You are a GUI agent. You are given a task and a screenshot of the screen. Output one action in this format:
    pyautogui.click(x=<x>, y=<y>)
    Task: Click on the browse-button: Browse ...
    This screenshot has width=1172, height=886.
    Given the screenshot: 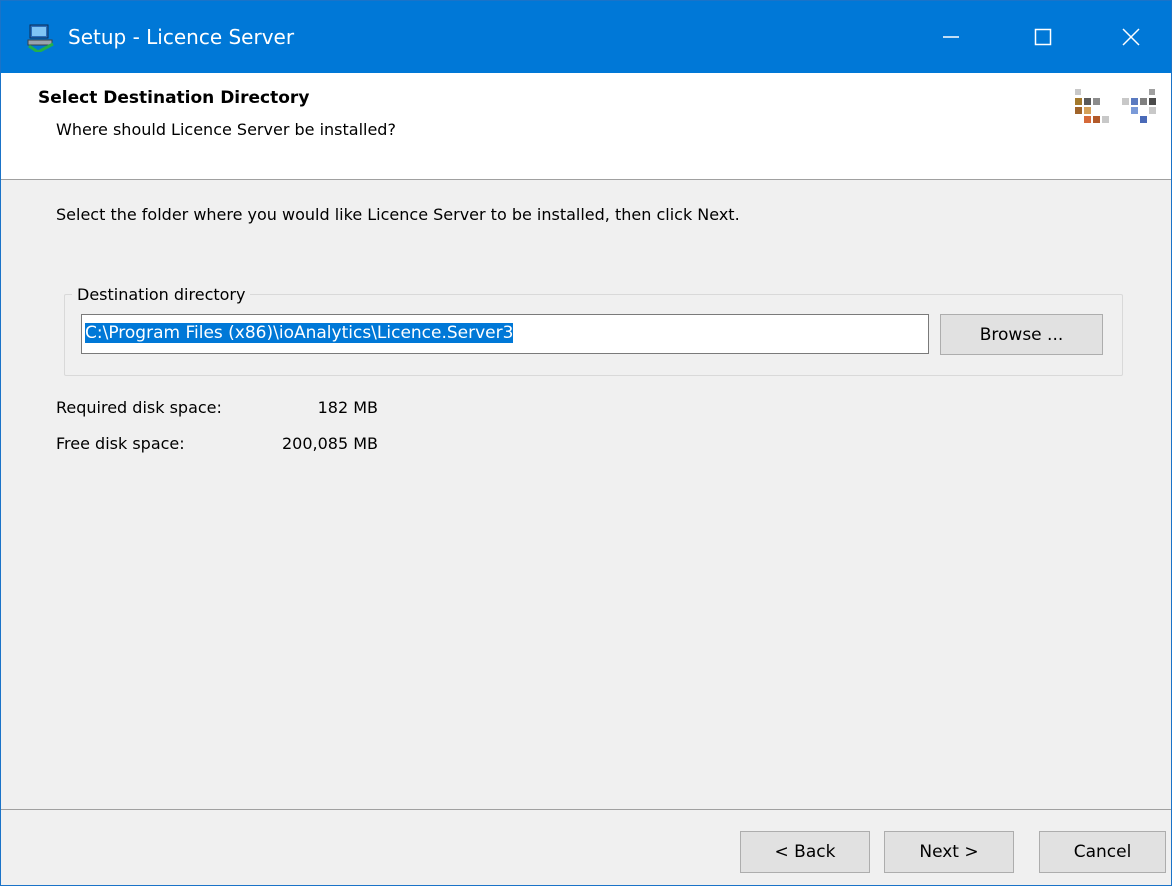 What is the action you would take?
    pyautogui.click(x=1021, y=334)
    